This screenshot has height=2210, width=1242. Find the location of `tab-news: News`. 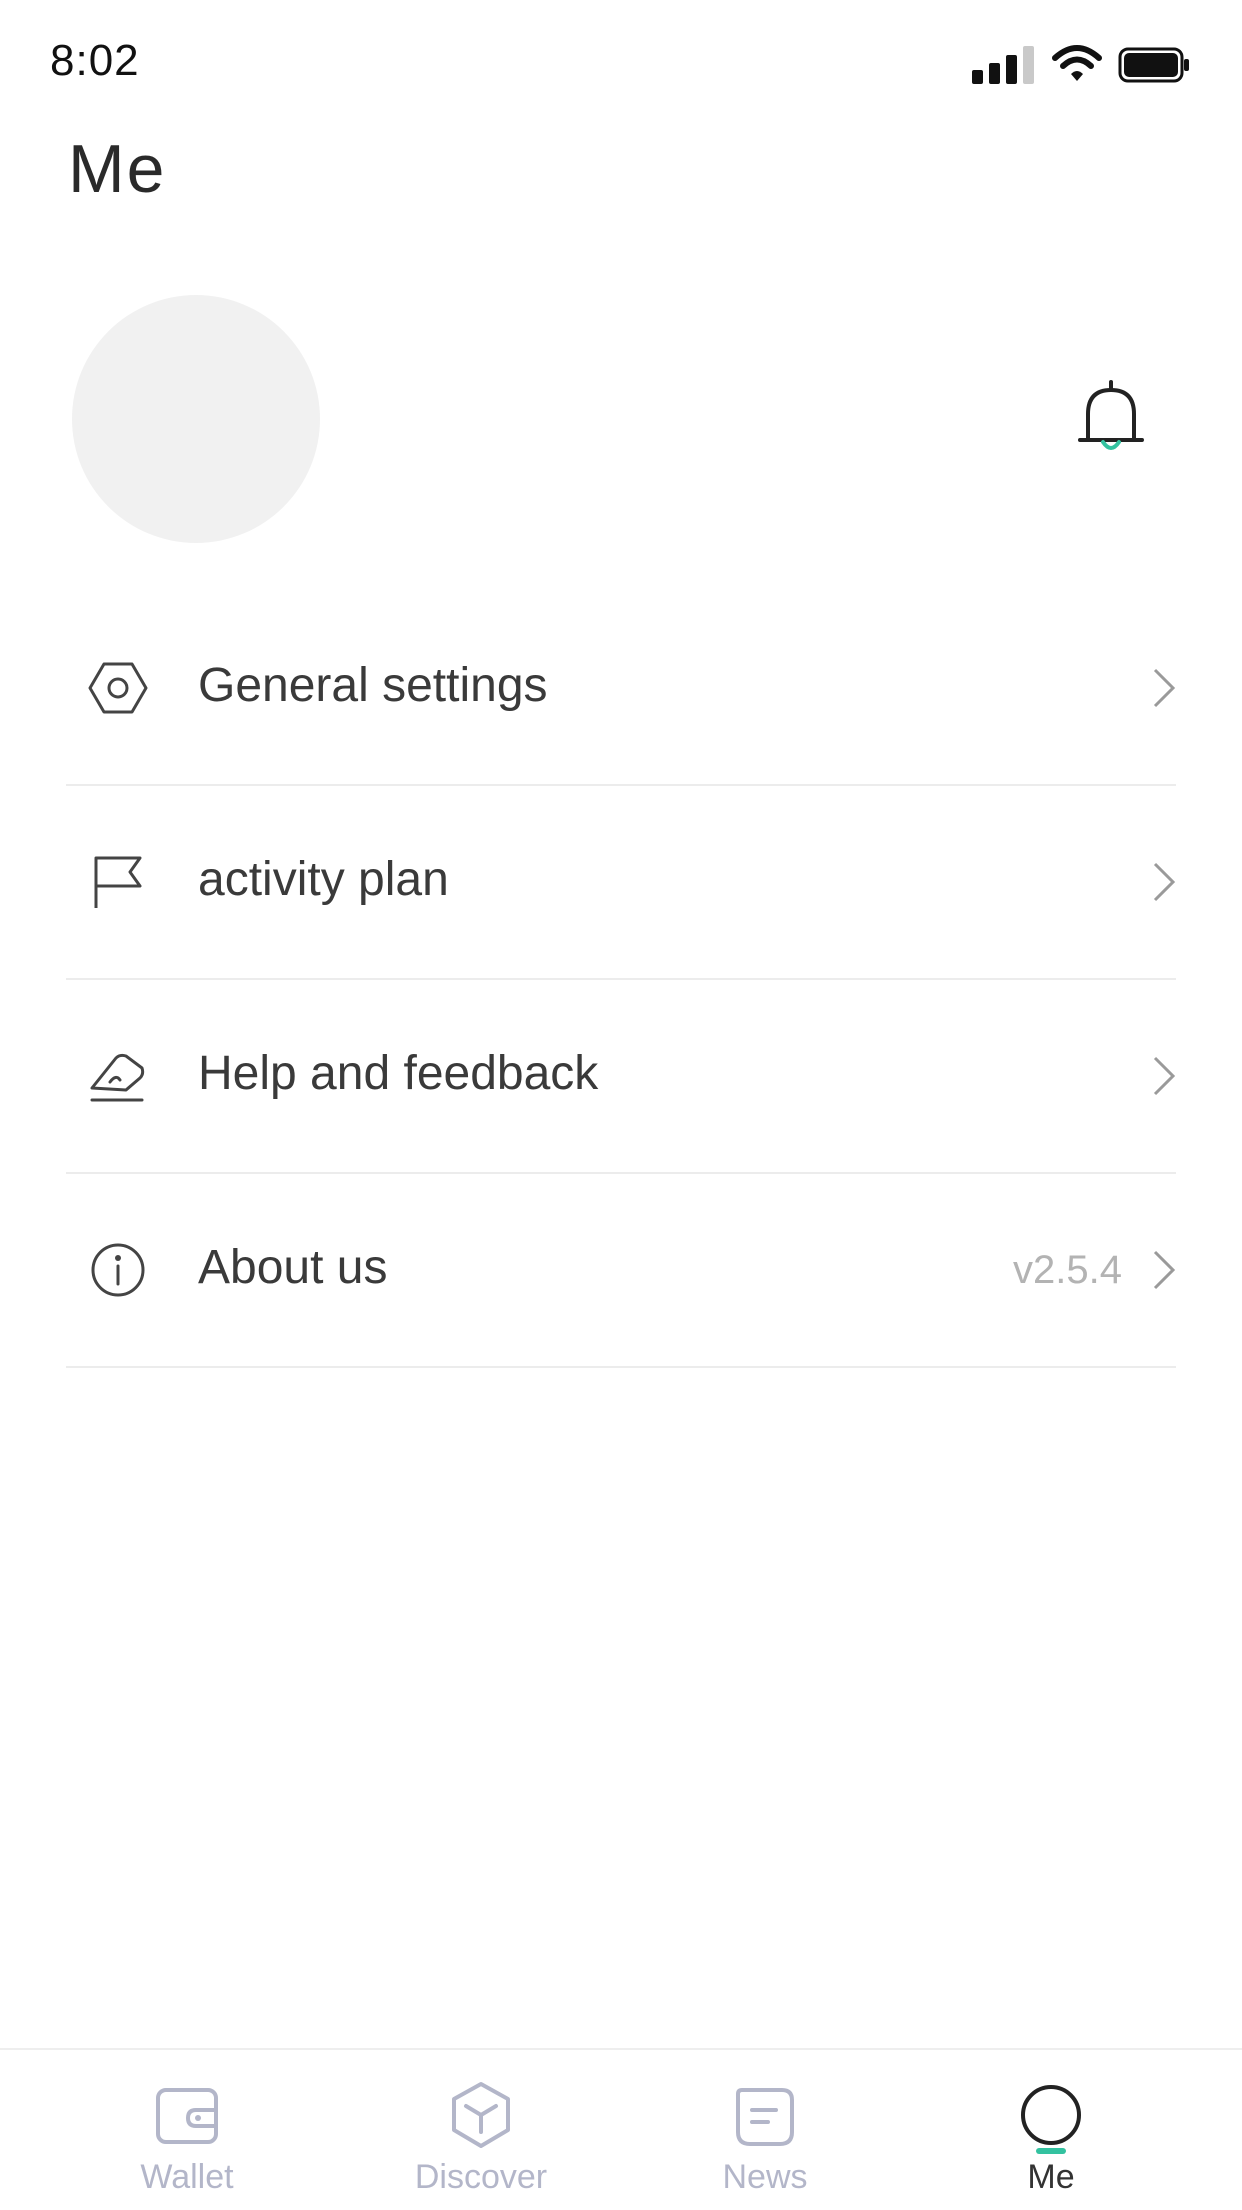

tab-news: News is located at coordinates (765, 2130).